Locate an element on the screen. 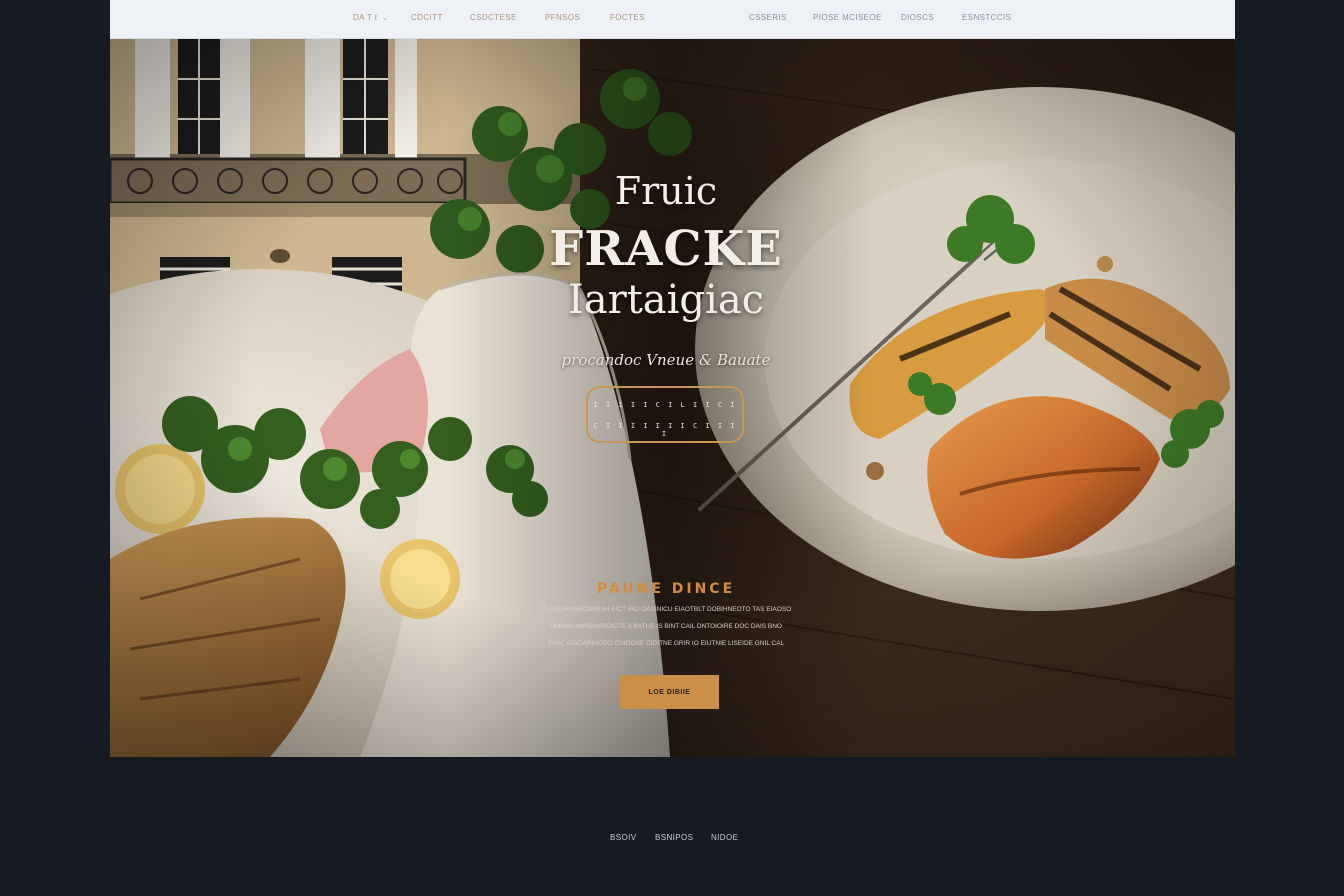 The image size is (1344, 896). hero-title-line-1: Fruic is located at coordinates (666, 191).